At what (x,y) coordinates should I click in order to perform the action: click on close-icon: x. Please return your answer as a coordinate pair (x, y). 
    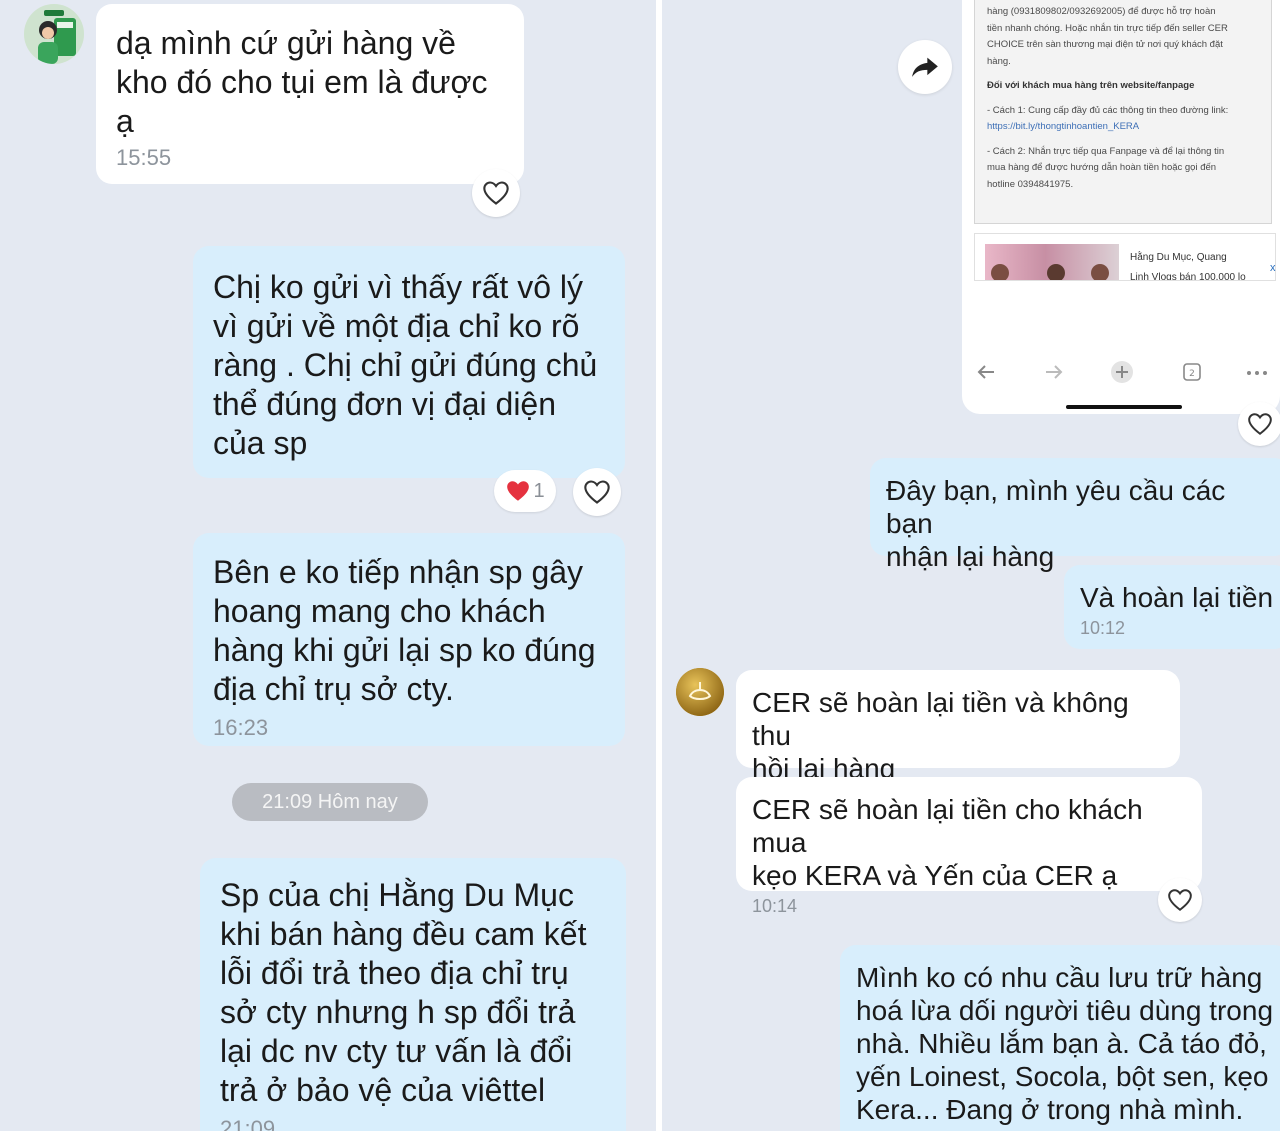
    Looking at the image, I should click on (1273, 268).